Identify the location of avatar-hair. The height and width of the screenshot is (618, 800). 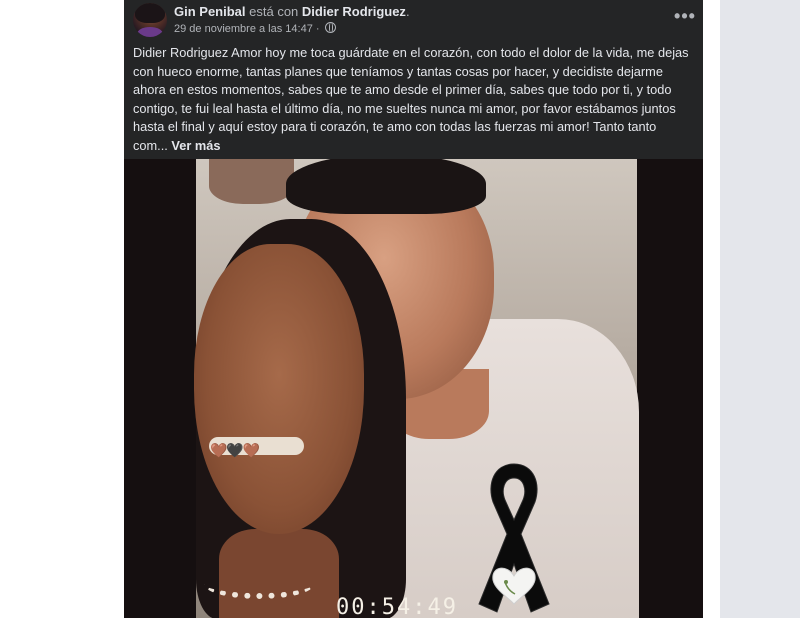
(150, 13).